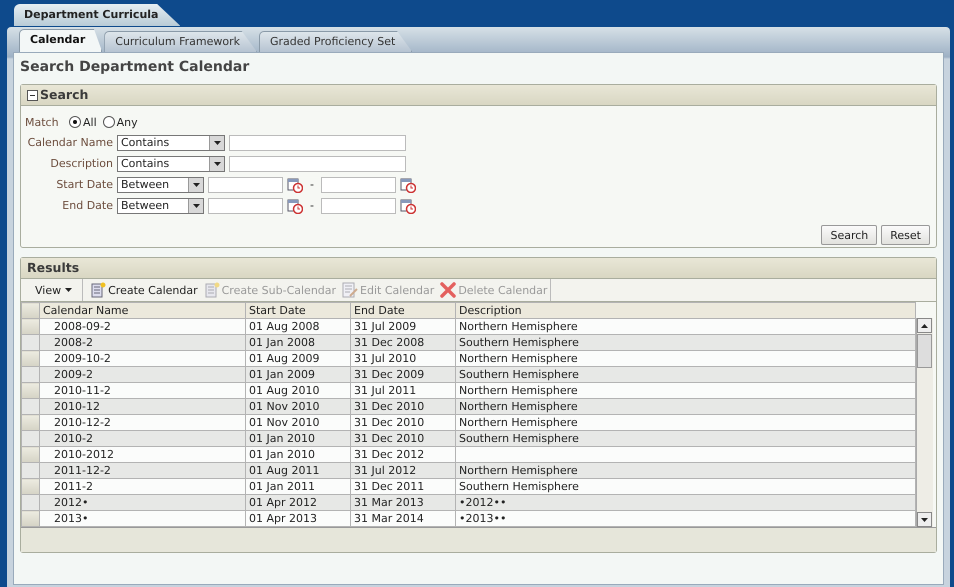 The height and width of the screenshot is (587, 954). Describe the element at coordinates (143, 326) in the screenshot. I see `table-cell: 2008-09-2` at that location.